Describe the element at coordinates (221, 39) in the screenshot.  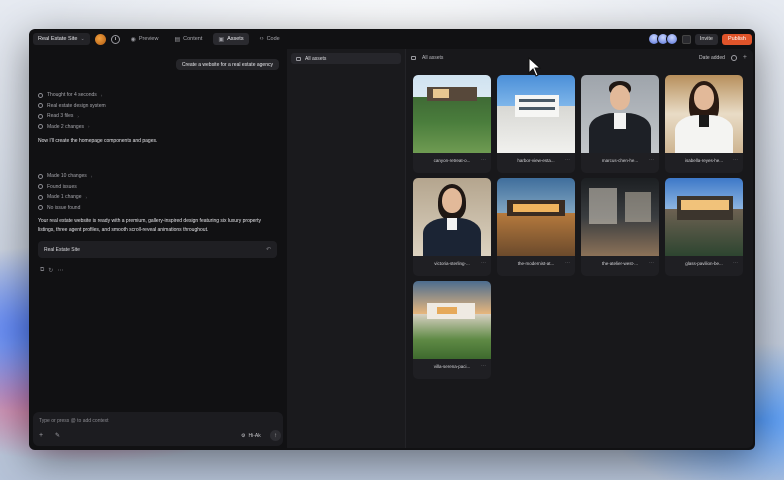
I see `image-icon: ▣` at that location.